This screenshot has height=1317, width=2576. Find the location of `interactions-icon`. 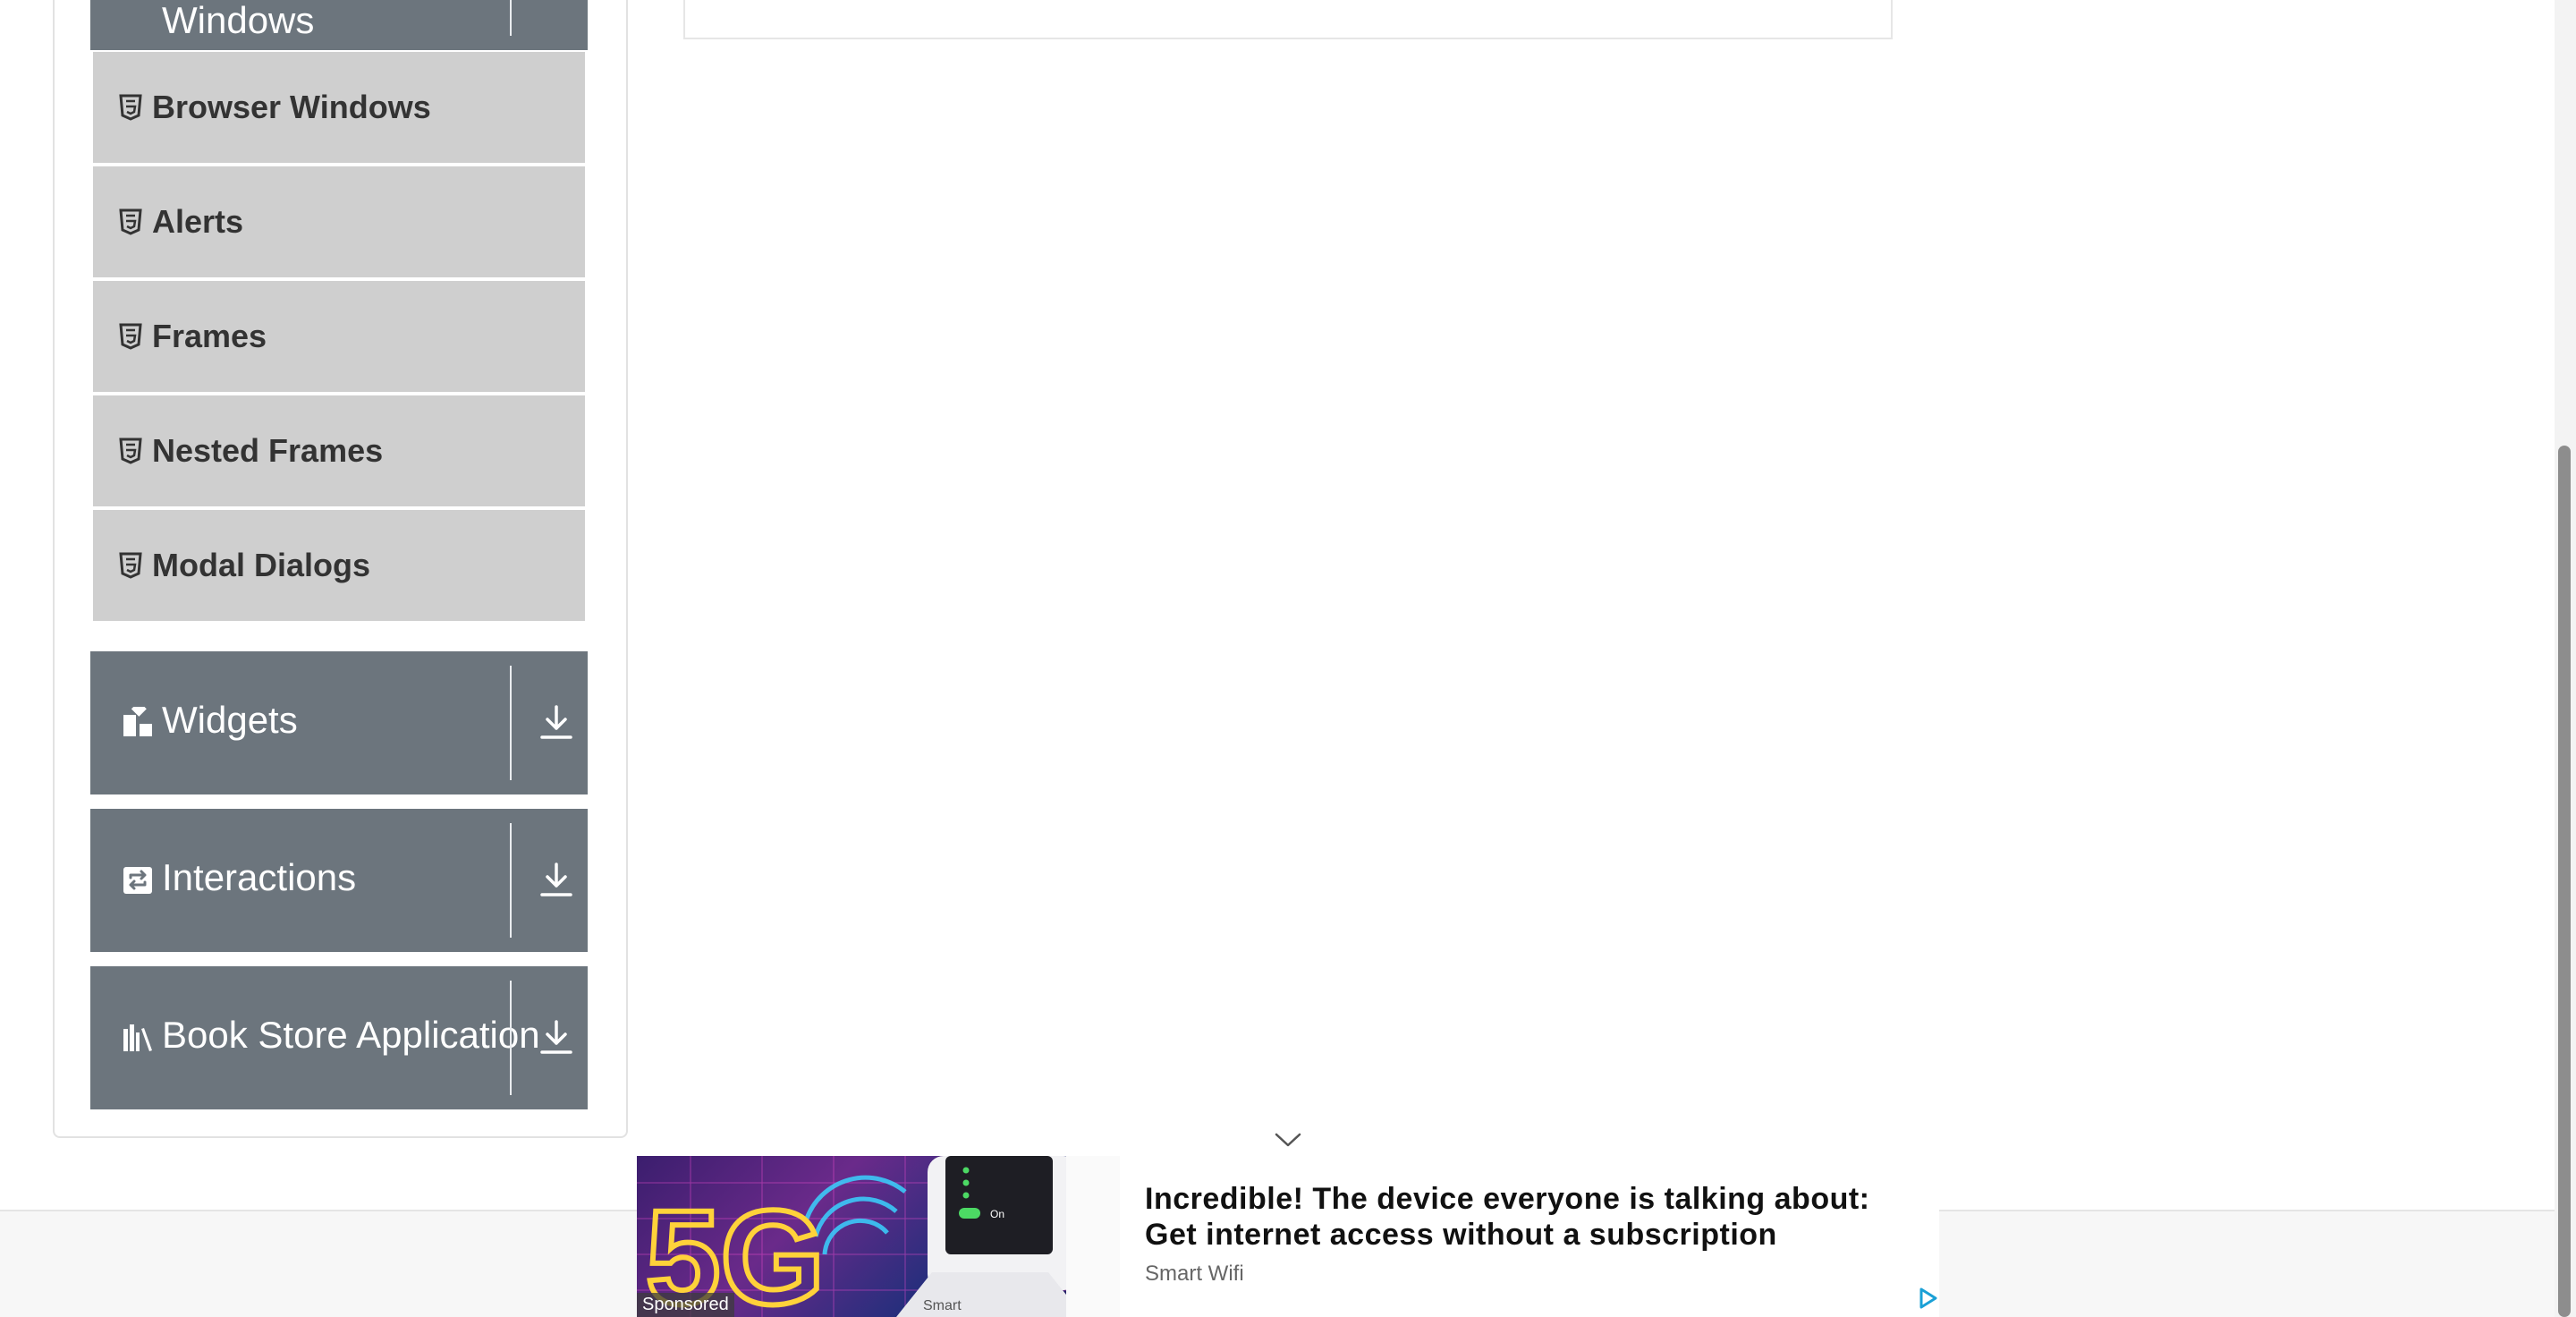

interactions-icon is located at coordinates (137, 880).